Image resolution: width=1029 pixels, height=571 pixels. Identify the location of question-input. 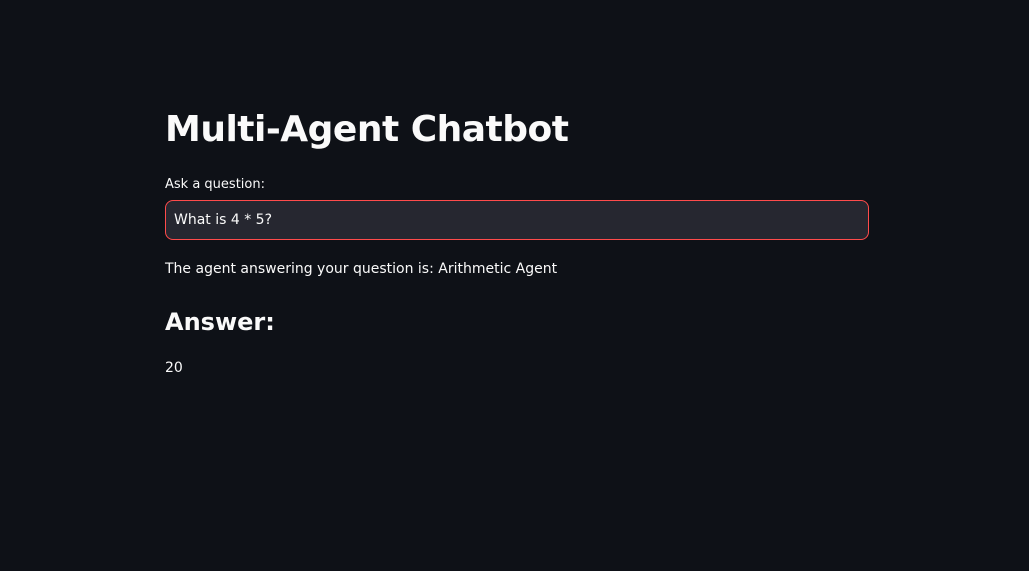
(517, 220).